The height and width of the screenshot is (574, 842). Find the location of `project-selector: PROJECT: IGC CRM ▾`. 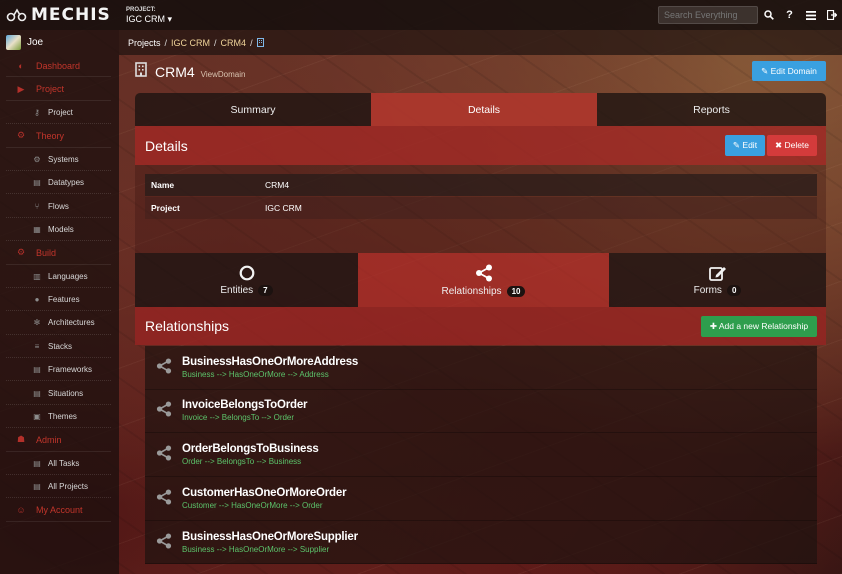

project-selector: PROJECT: IGC CRM ▾ is located at coordinates (149, 15).